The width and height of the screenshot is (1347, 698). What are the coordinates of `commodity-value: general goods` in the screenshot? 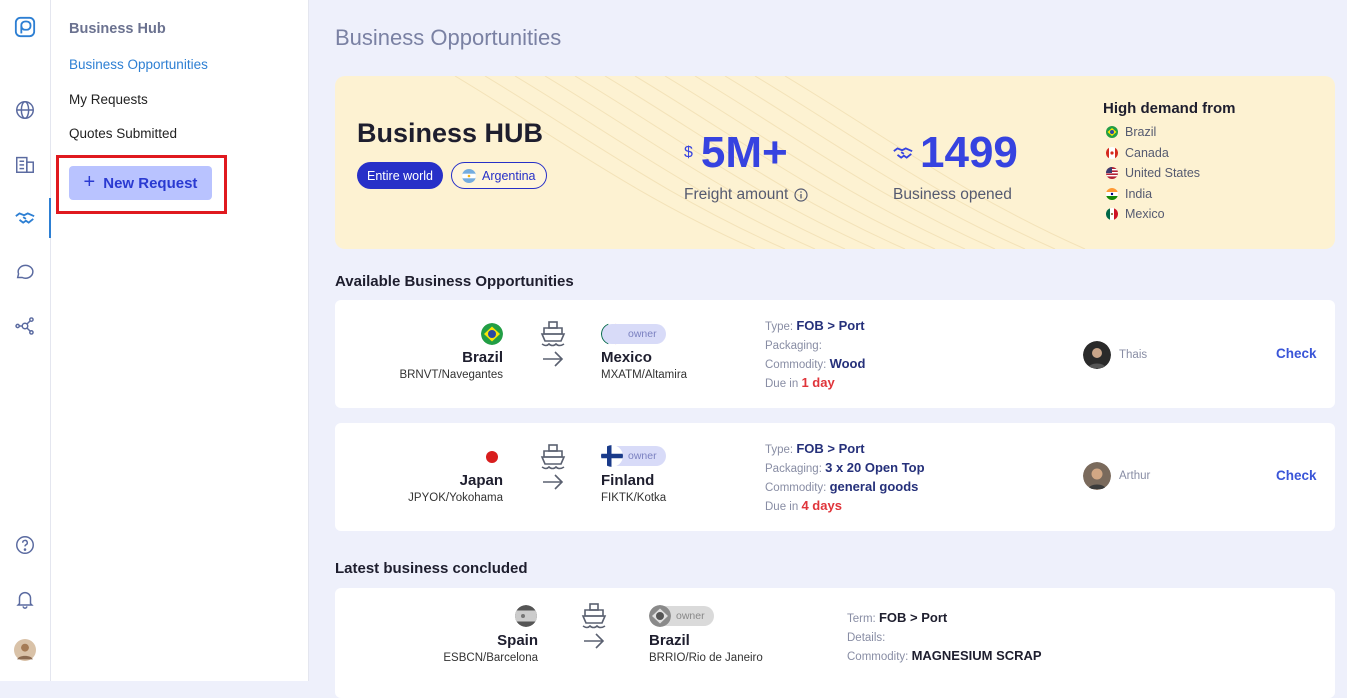 It's located at (874, 486).